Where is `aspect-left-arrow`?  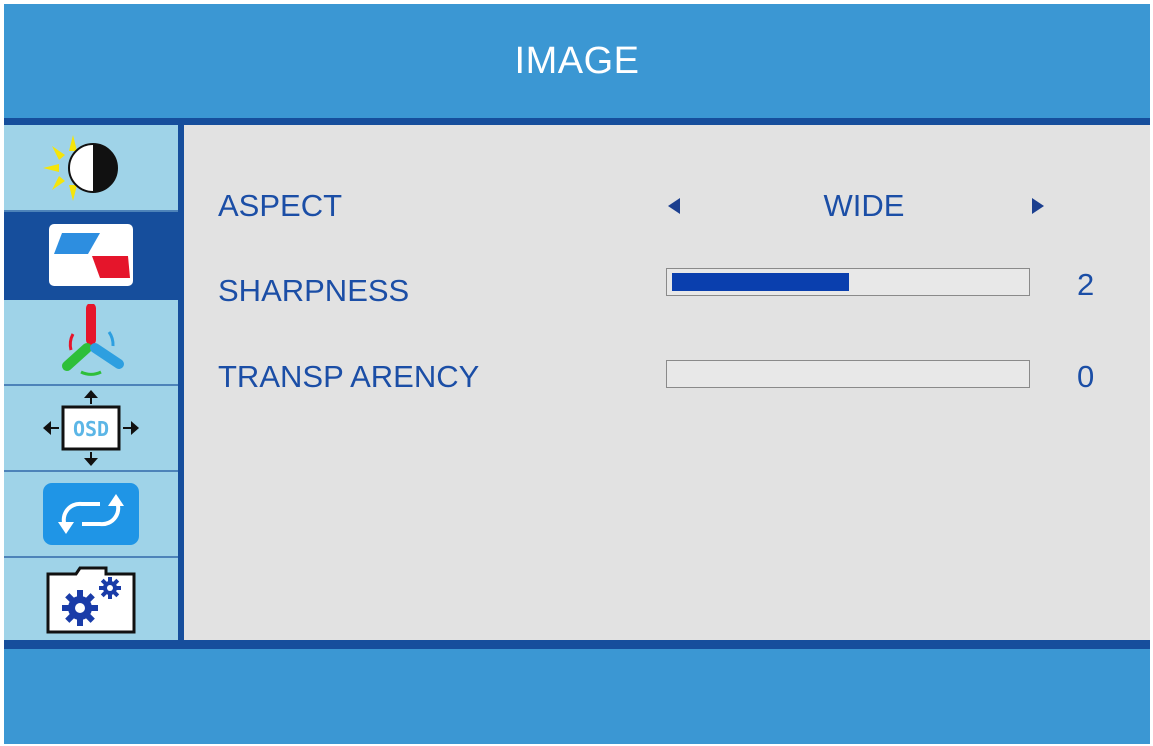
aspect-left-arrow is located at coordinates (674, 206).